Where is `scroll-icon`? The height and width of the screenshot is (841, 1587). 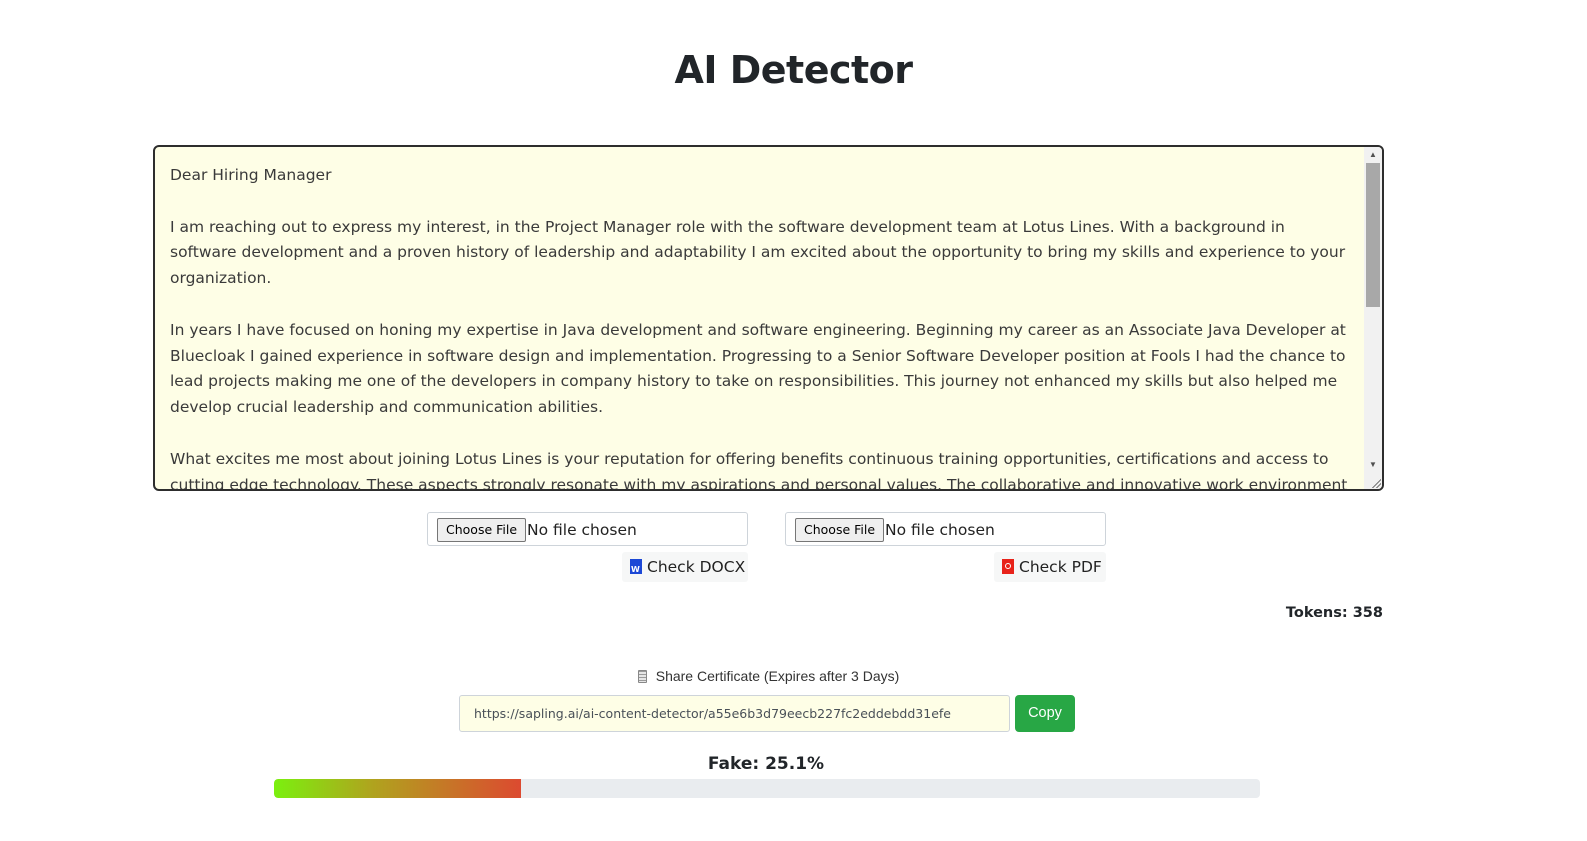
scroll-icon is located at coordinates (642, 676).